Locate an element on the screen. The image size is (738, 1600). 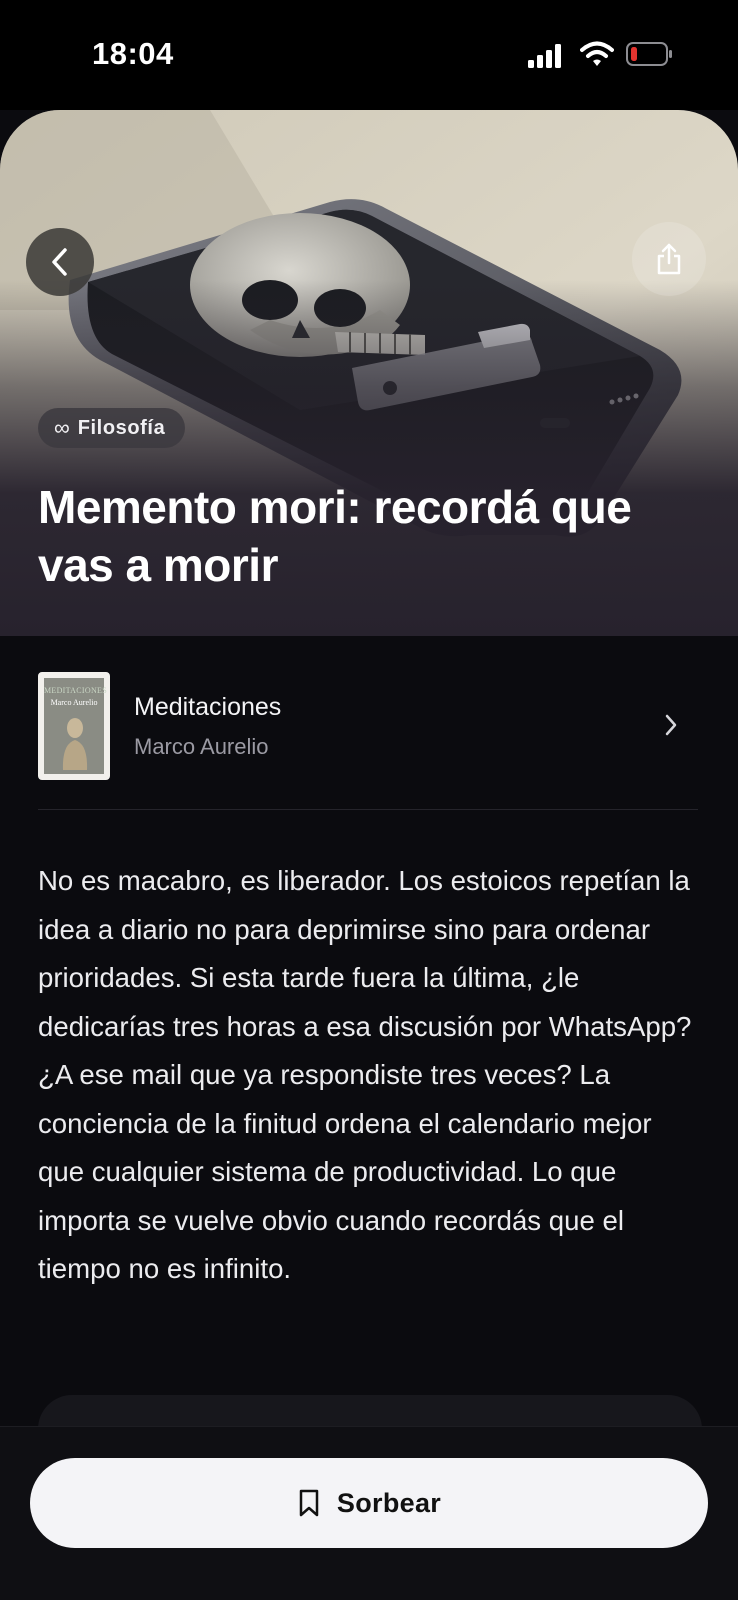
book-cover: MEDITACIONES Marco Aurelio is located at coordinates (74, 726).